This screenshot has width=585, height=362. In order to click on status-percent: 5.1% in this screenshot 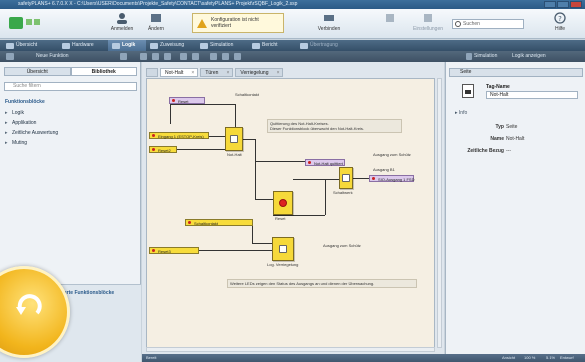, I will do `click(551, 357)`.